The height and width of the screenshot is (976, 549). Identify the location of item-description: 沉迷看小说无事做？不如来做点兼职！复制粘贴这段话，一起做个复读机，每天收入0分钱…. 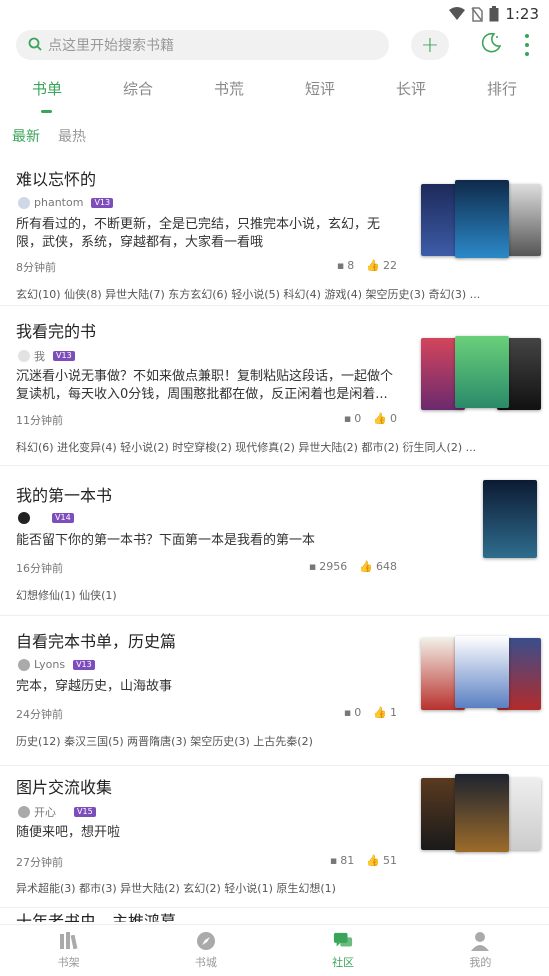
(205, 385).